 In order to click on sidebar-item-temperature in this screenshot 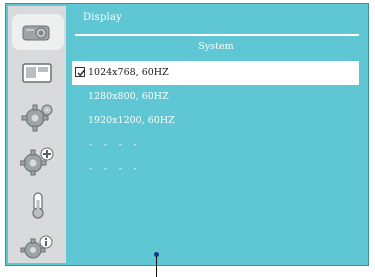, I will do `click(38, 205)`.